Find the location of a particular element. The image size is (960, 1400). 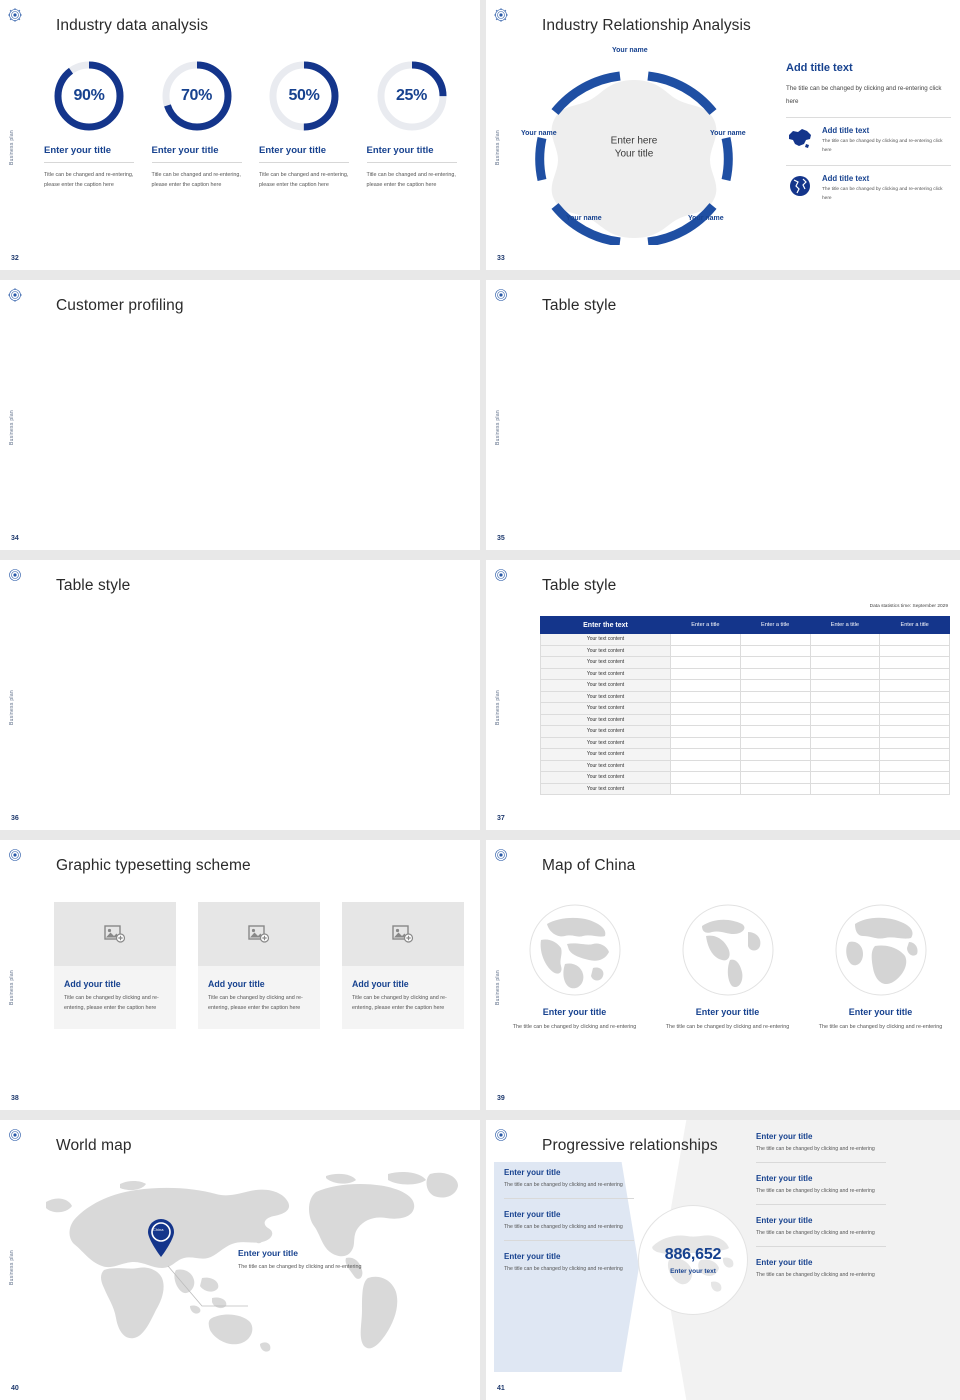

center-stat-circle: 886,652 Enter your text is located at coordinates (693, 1260).